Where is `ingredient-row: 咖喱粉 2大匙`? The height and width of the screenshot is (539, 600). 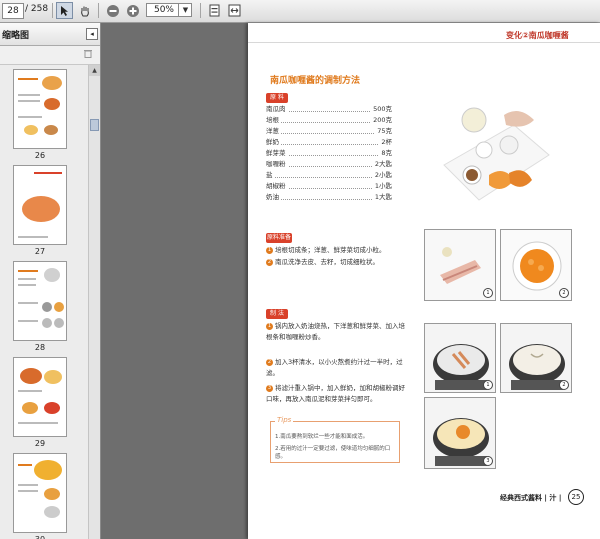 ingredient-row: 咖喱粉 2大匙 is located at coordinates (329, 164).